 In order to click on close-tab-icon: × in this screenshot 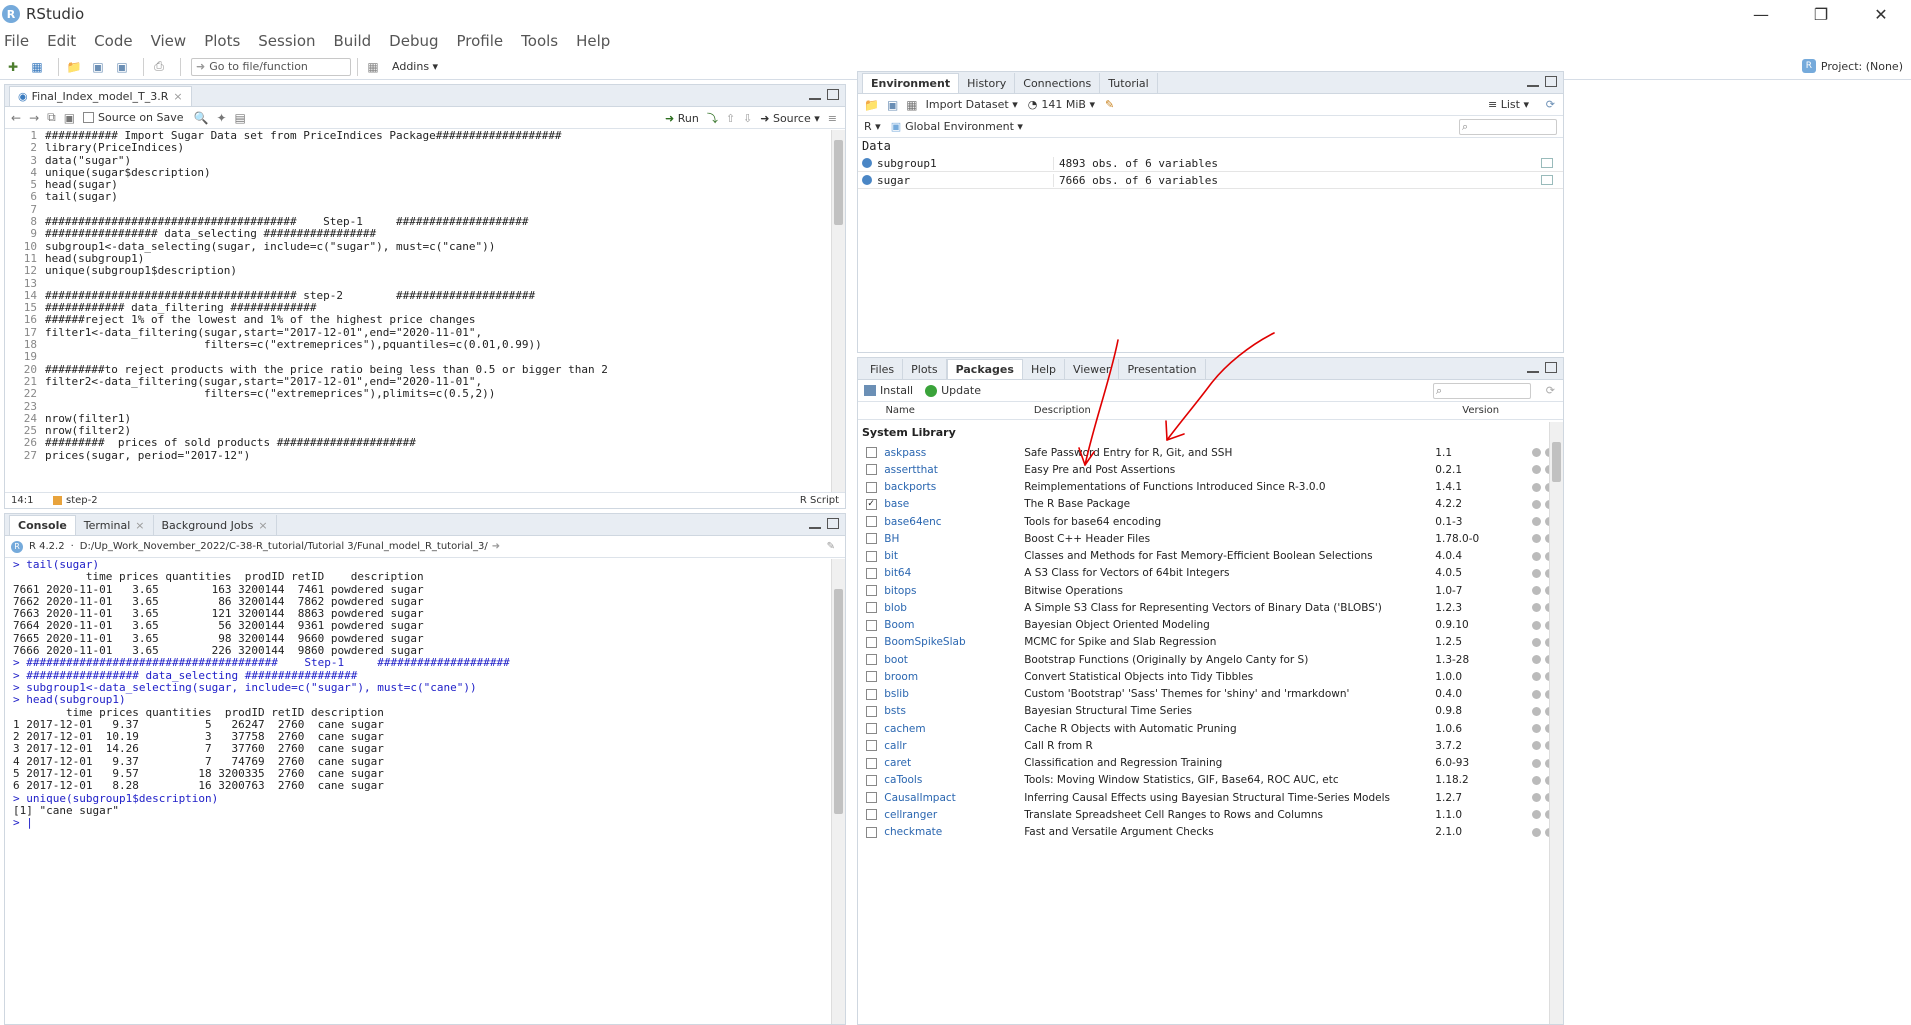, I will do `click(177, 96)`.